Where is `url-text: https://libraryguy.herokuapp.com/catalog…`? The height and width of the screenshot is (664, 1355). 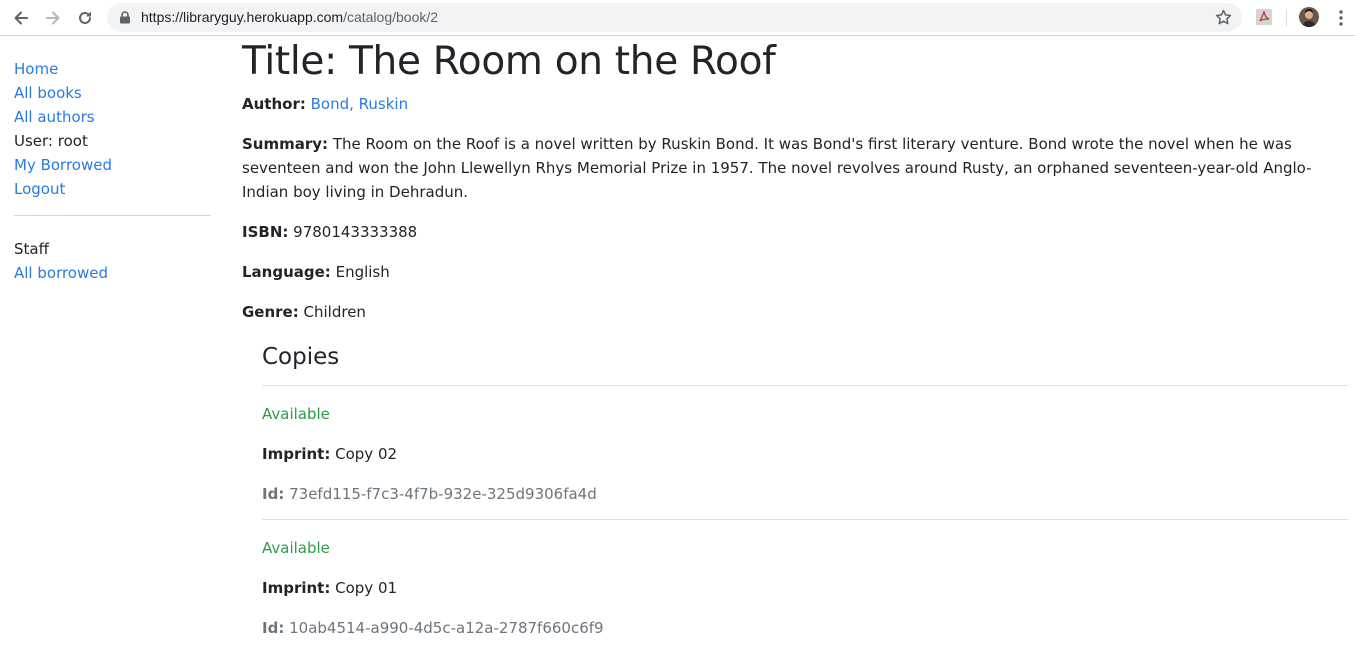
url-text: https://libraryguy.herokuapp.com/catalog… is located at coordinates (289, 17).